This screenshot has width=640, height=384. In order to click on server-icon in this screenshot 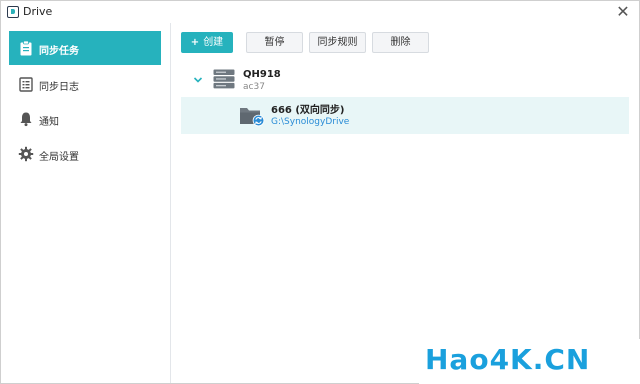, I will do `click(224, 79)`.